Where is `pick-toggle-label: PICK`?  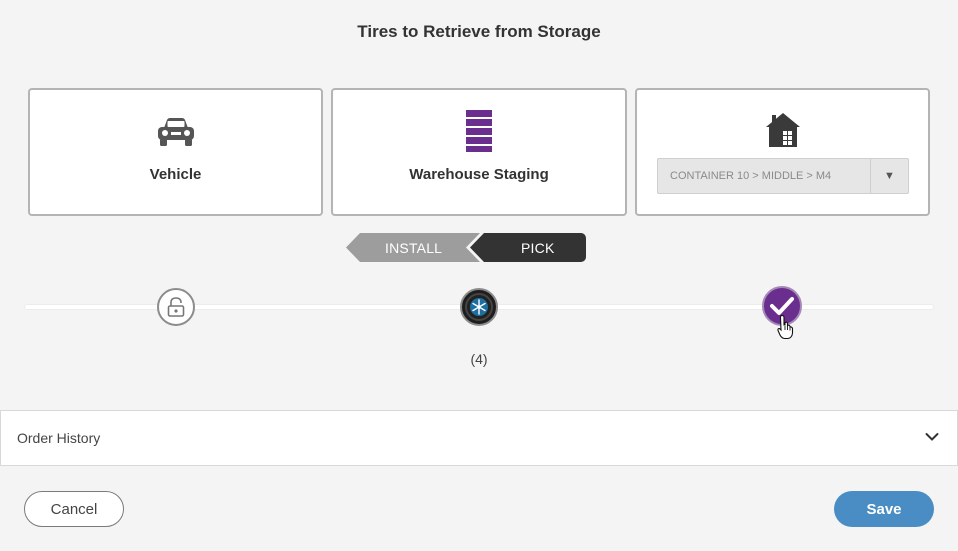 pick-toggle-label: PICK is located at coordinates (538, 248).